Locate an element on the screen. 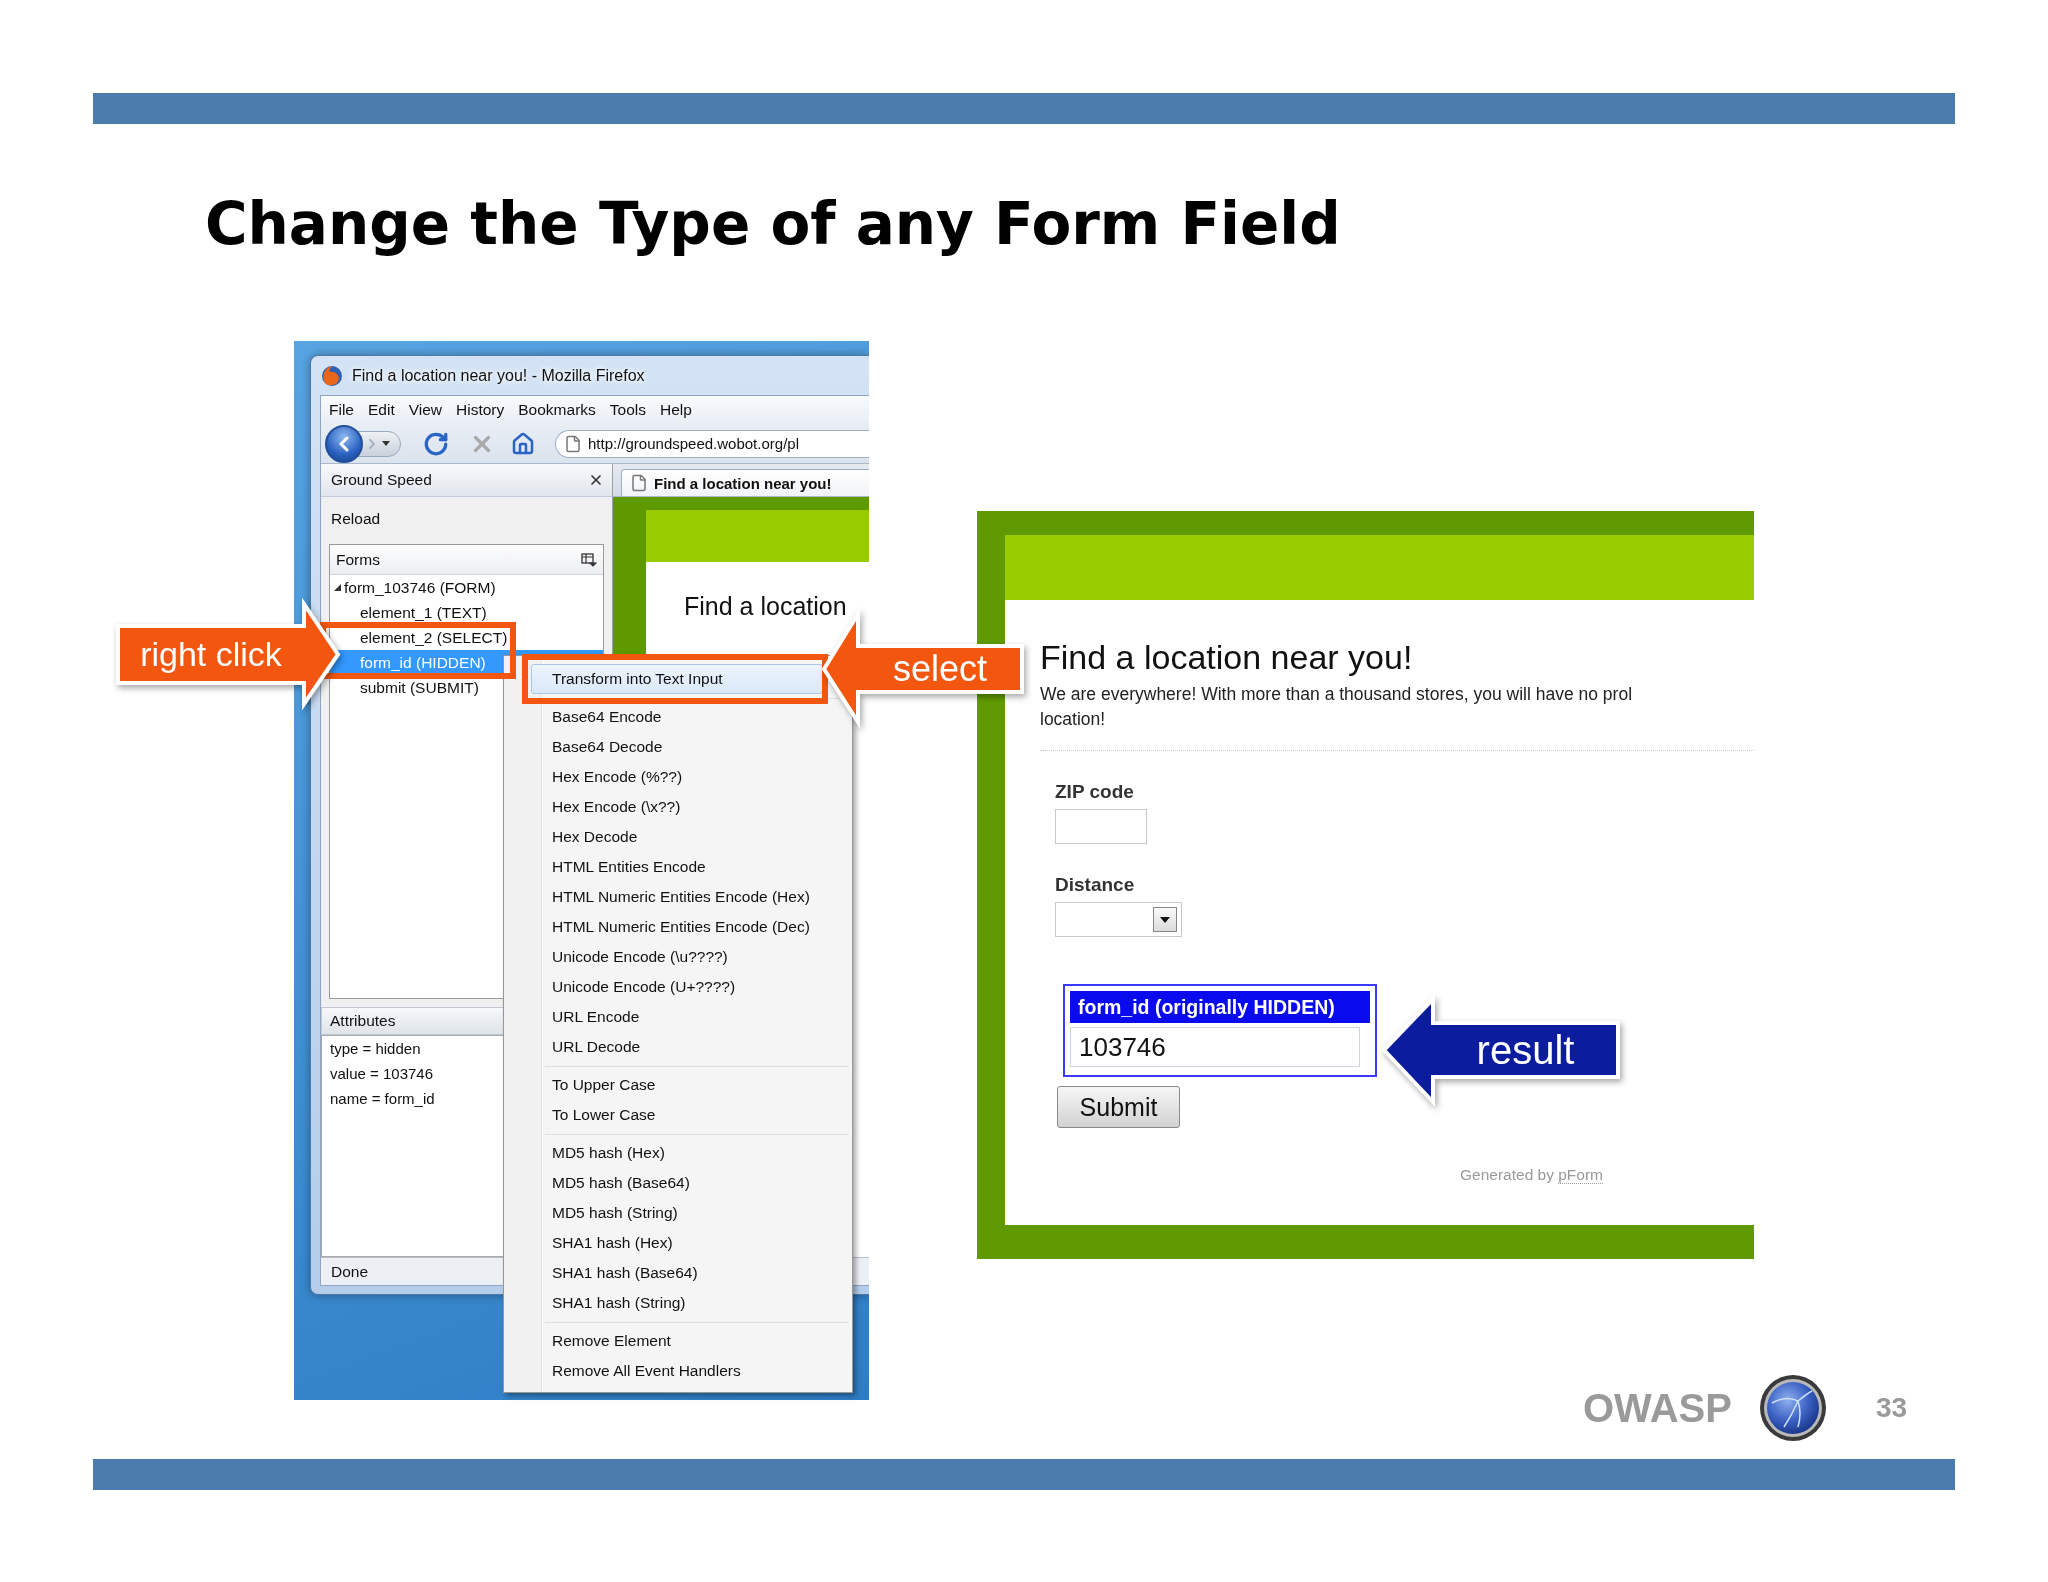 The width and height of the screenshot is (2048, 1582). logo-text: OWASP is located at coordinates (1657, 1408).